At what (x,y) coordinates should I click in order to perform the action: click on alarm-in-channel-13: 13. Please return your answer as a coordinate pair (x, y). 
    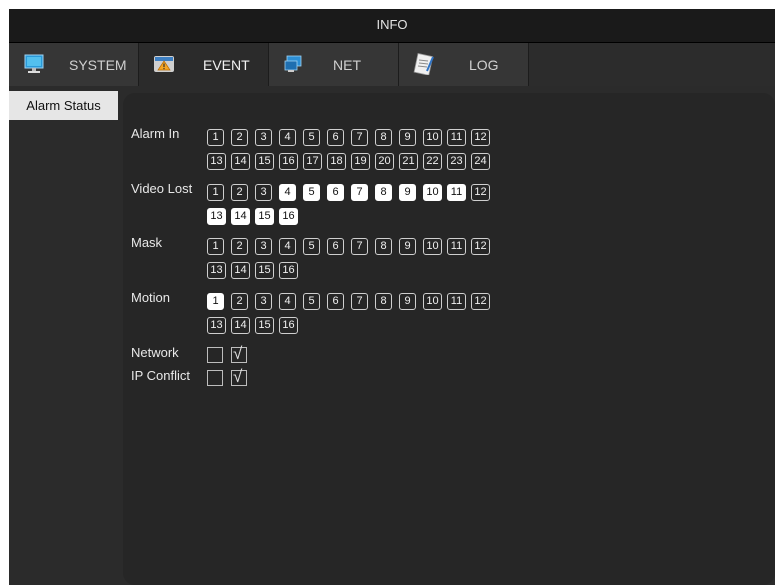
    Looking at the image, I should click on (216, 161).